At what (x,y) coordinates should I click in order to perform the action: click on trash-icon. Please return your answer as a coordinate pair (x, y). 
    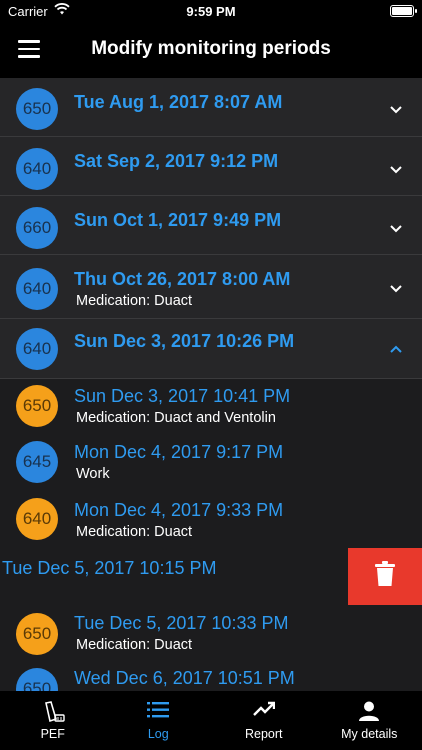
    Looking at the image, I should click on (385, 576).